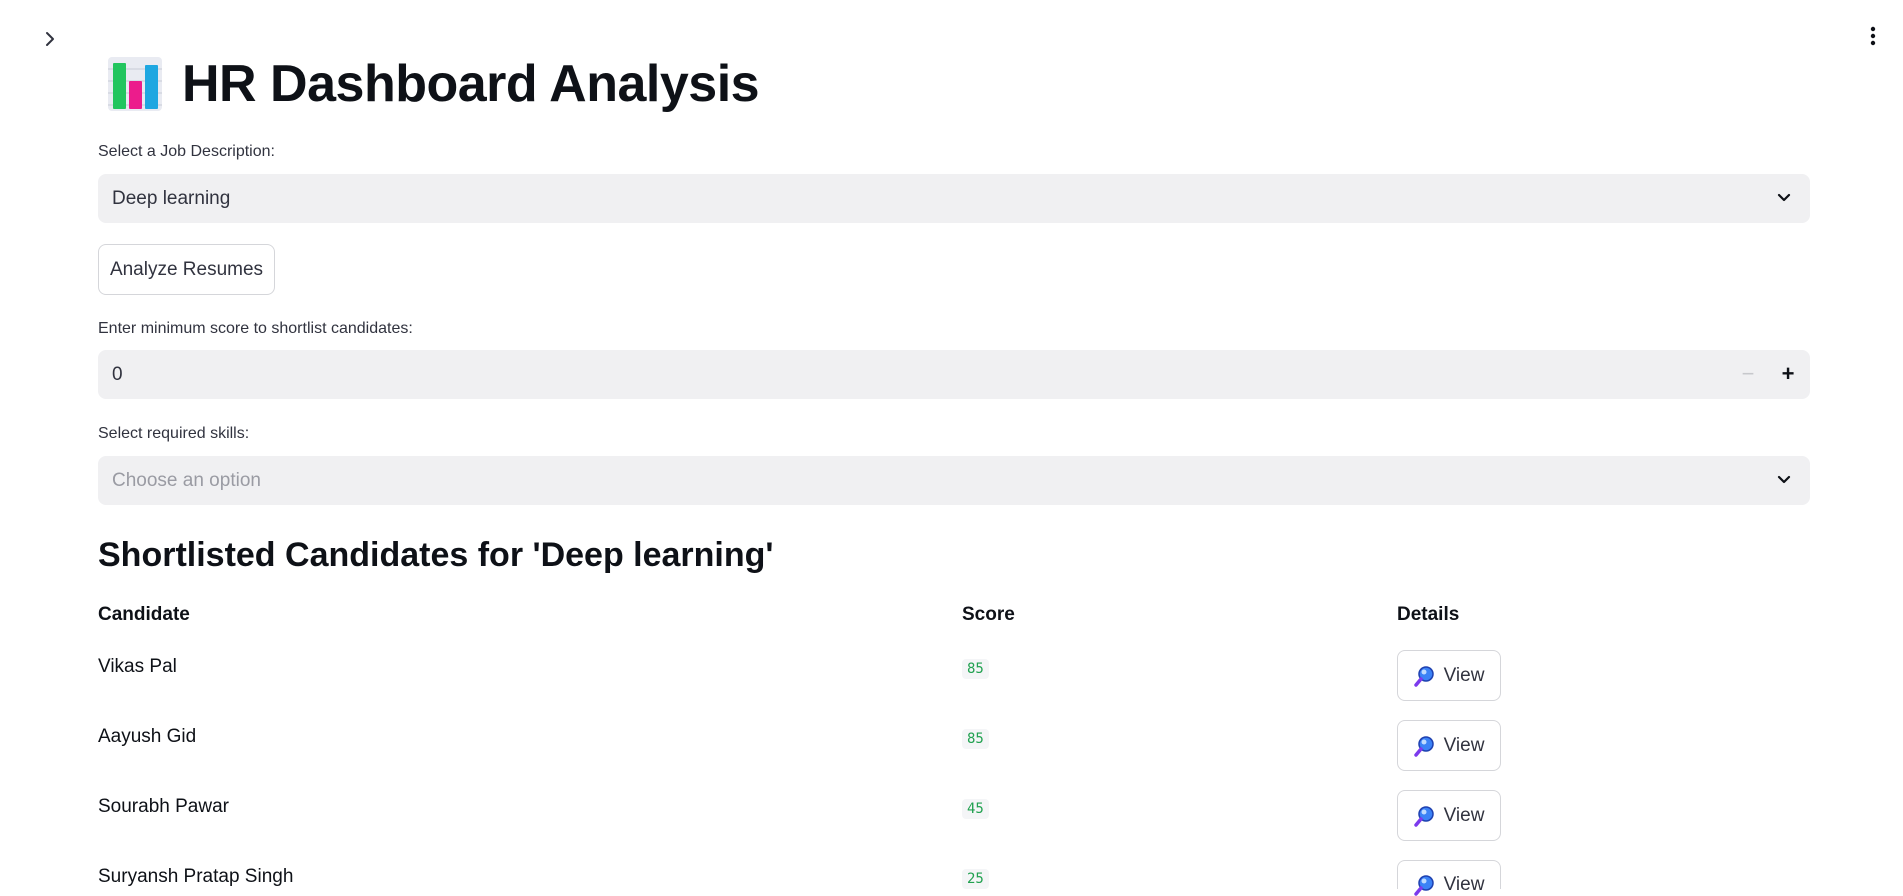 This screenshot has width=1903, height=896. Describe the element at coordinates (174, 433) in the screenshot. I see `skills-select-label: Select required skills:` at that location.